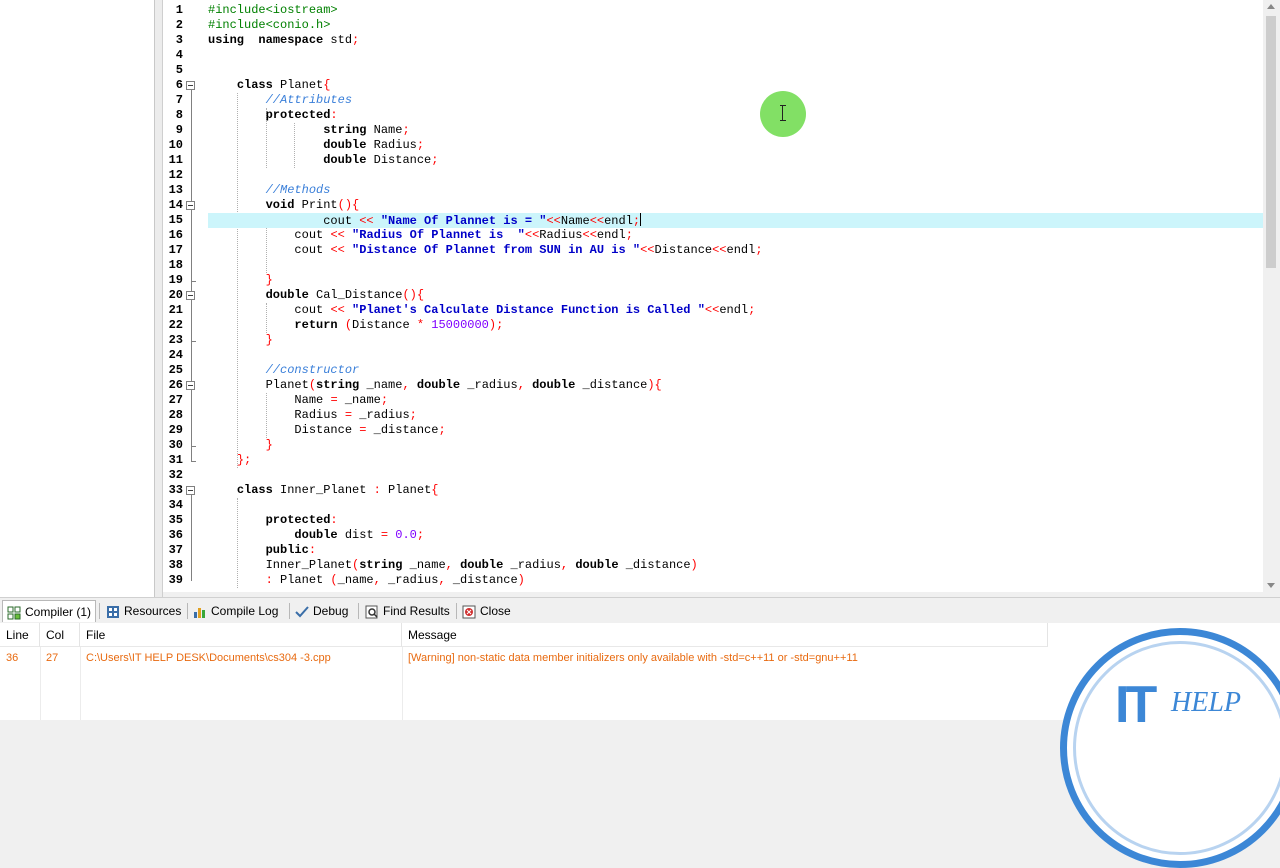 Image resolution: width=1280 pixels, height=868 pixels. I want to click on tab-debug: Debug, so click(323, 611).